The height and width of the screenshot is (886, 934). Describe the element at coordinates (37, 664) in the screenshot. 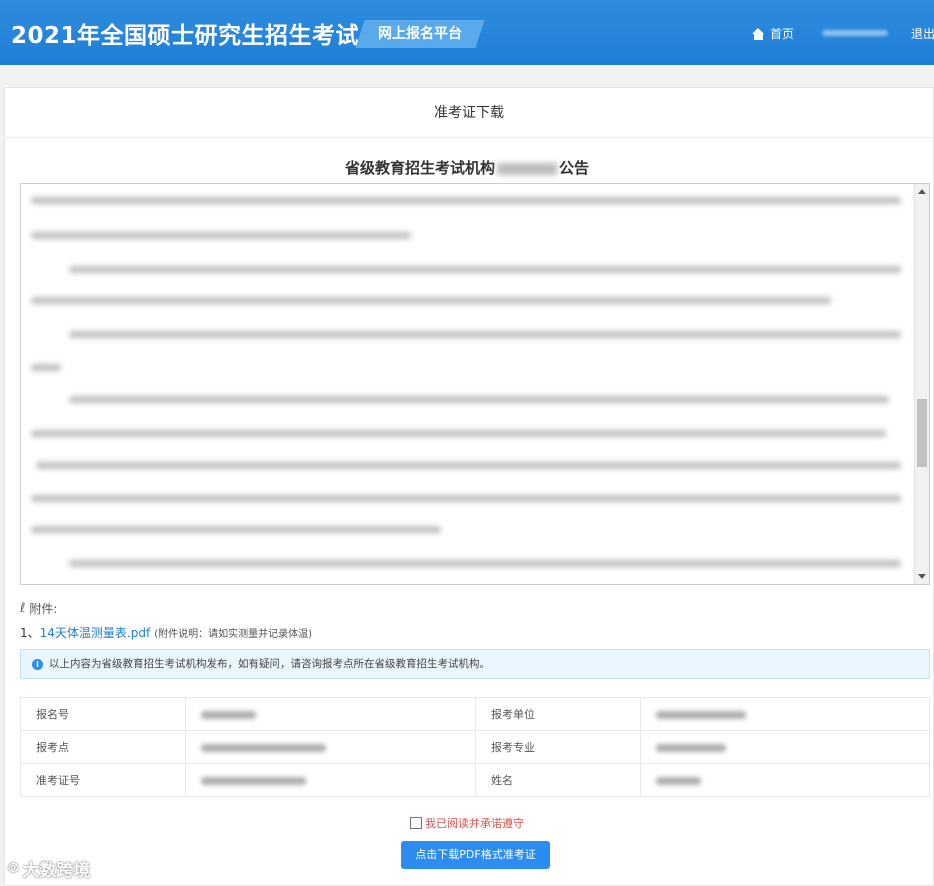

I see `info-icon: i` at that location.